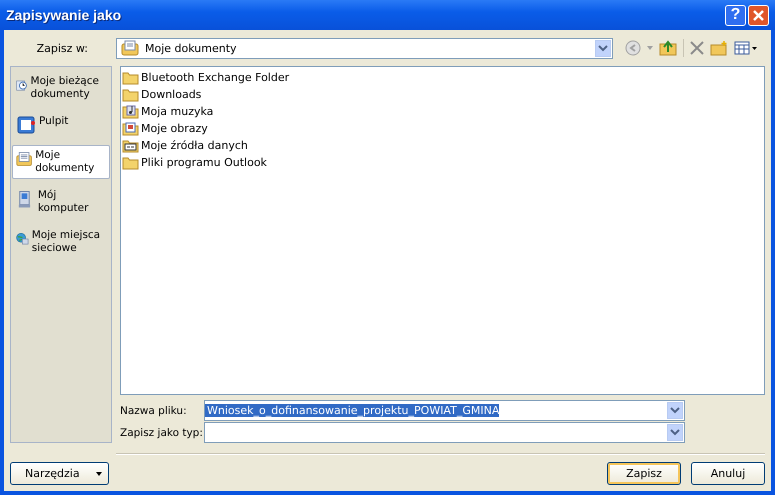 Image resolution: width=775 pixels, height=495 pixels. What do you see at coordinates (697, 48) in the screenshot?
I see `delete-icon` at bounding box center [697, 48].